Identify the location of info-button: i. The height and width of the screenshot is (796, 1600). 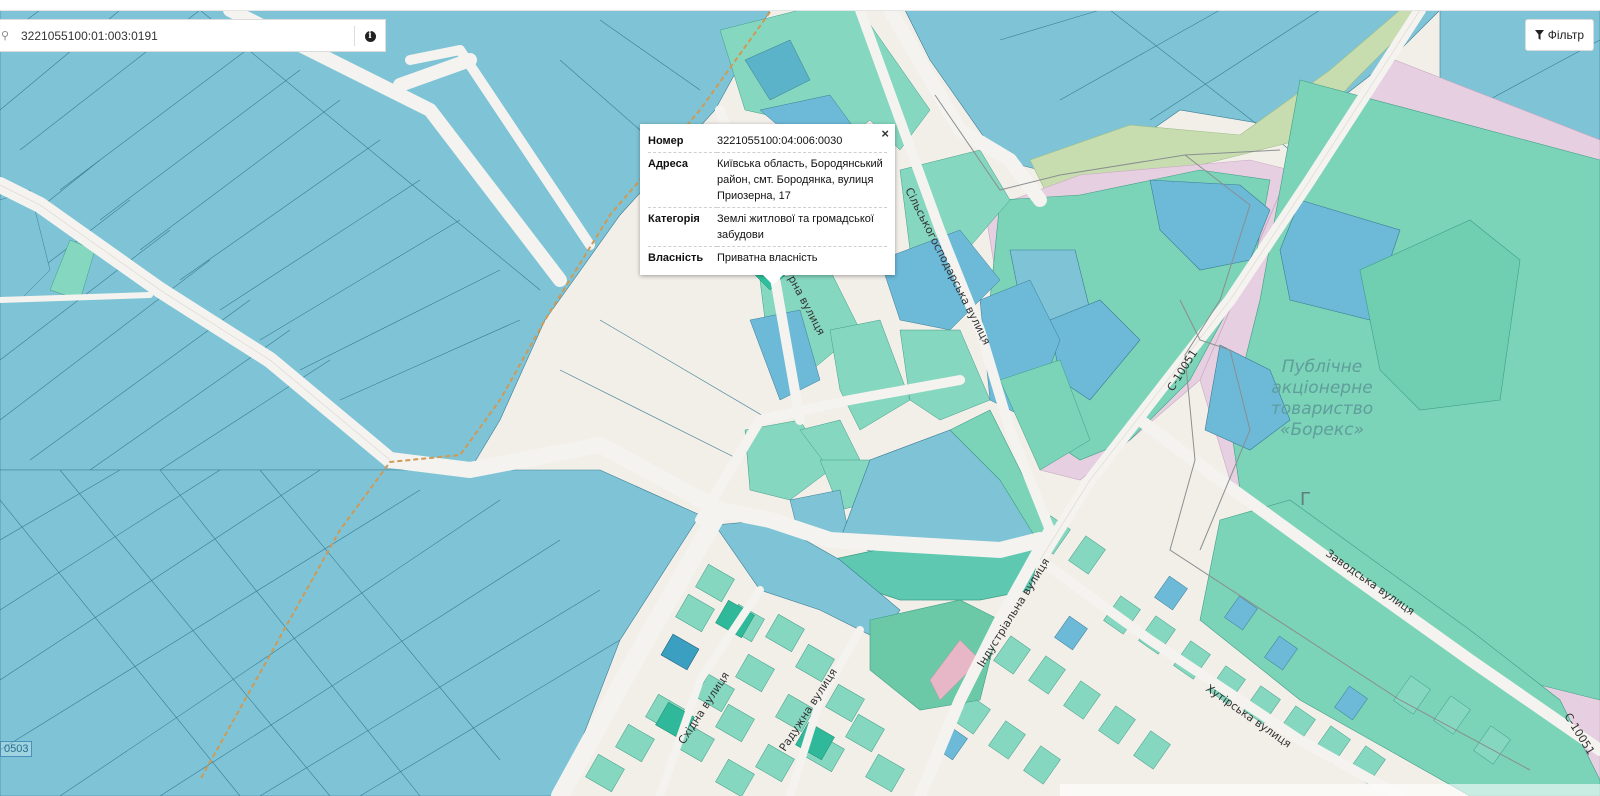
(370, 35).